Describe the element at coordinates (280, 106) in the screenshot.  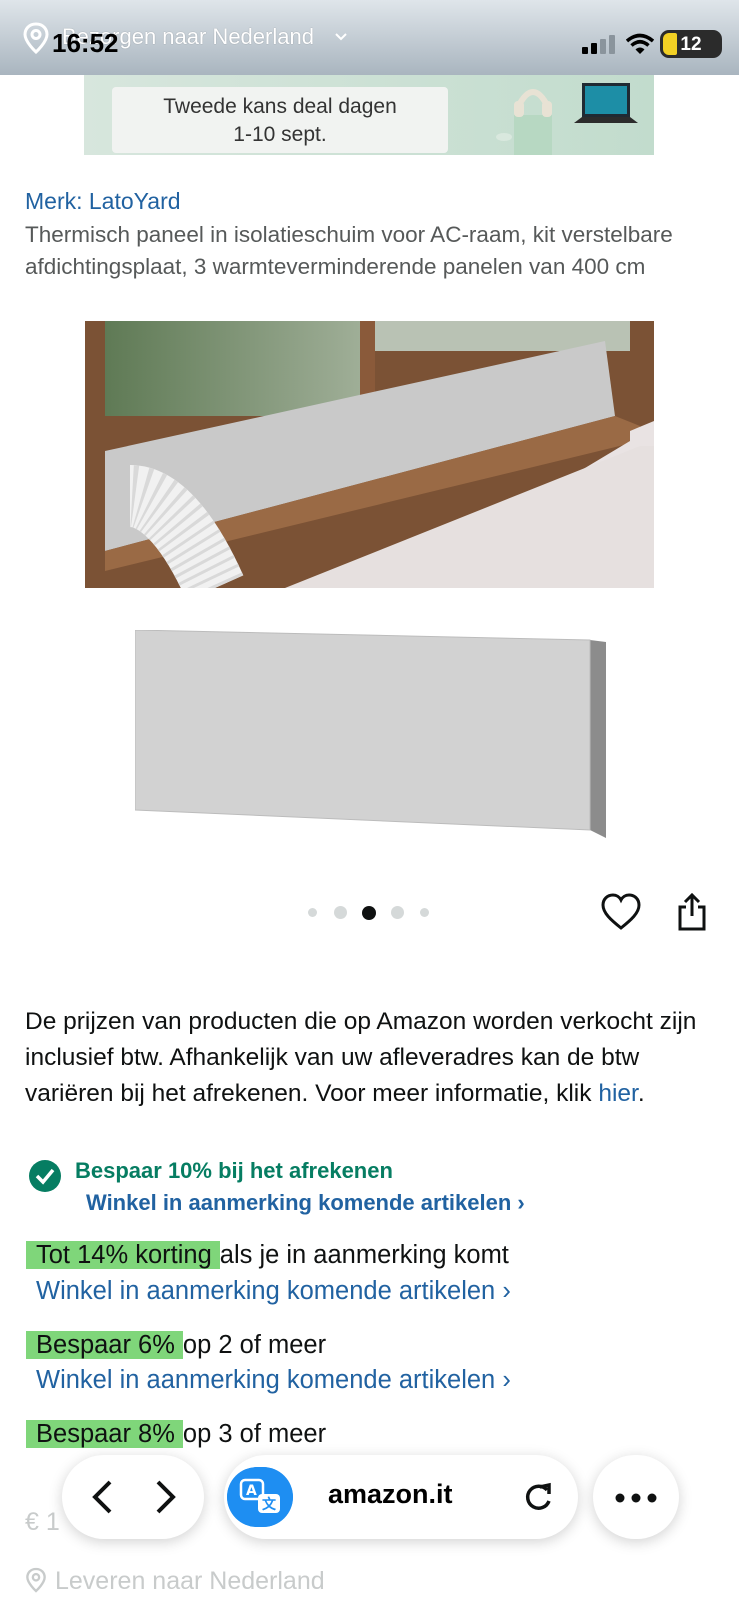
I see `banner-line-1: Tweede kans deal dagen` at that location.